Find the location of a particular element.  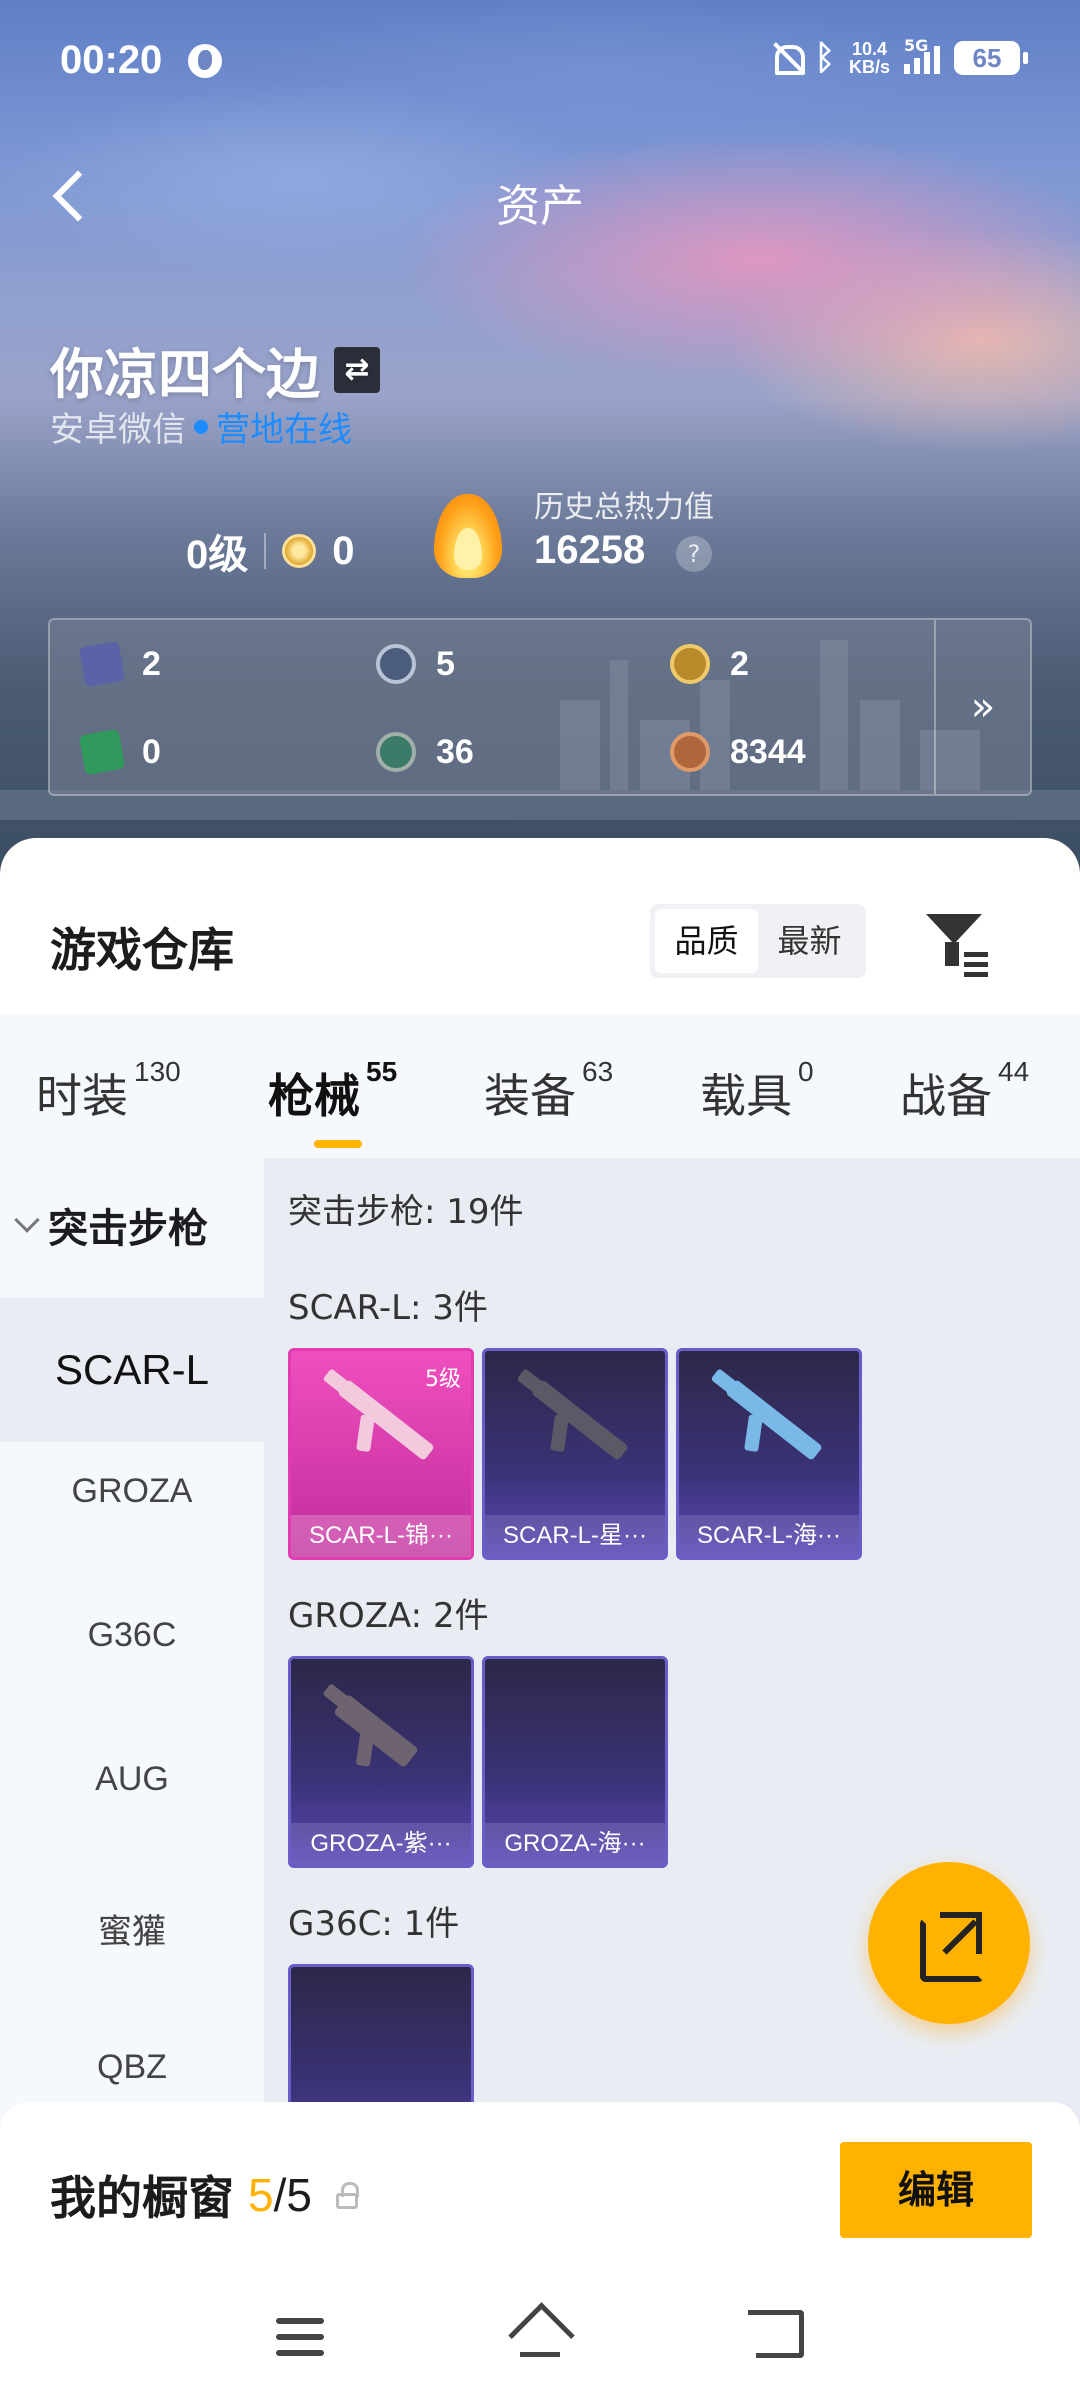

sort-quality-button: 品质 is located at coordinates (706, 941).